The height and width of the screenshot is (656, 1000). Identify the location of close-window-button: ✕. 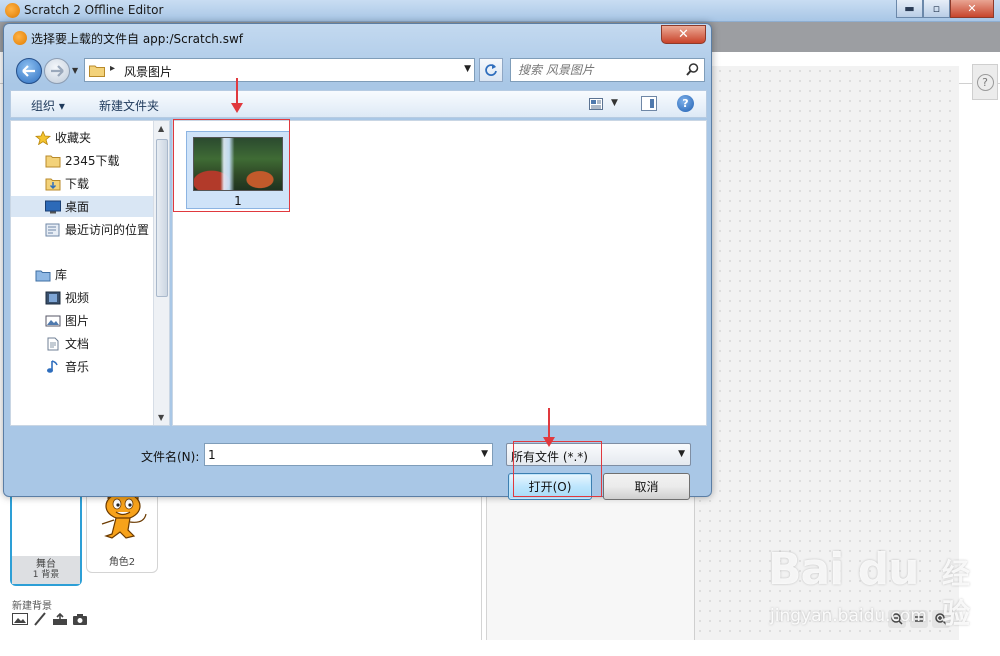
(972, 9).